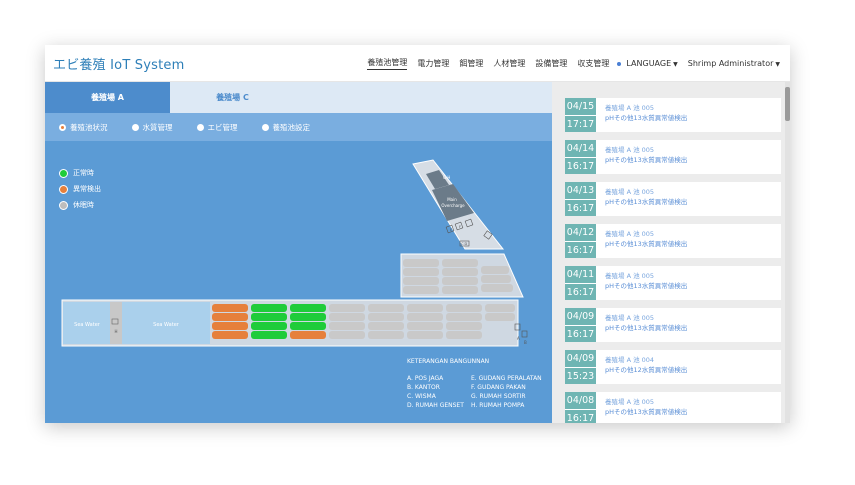 This screenshot has width=855, height=485. I want to click on feed-scrollbar-thumb, so click(787, 104).